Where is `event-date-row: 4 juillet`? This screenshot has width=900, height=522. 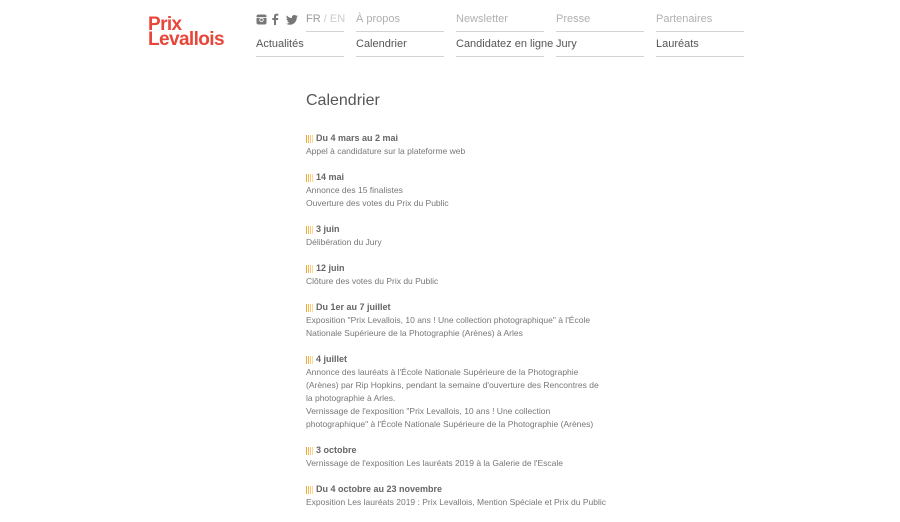 event-date-row: 4 juillet is located at coordinates (456, 359).